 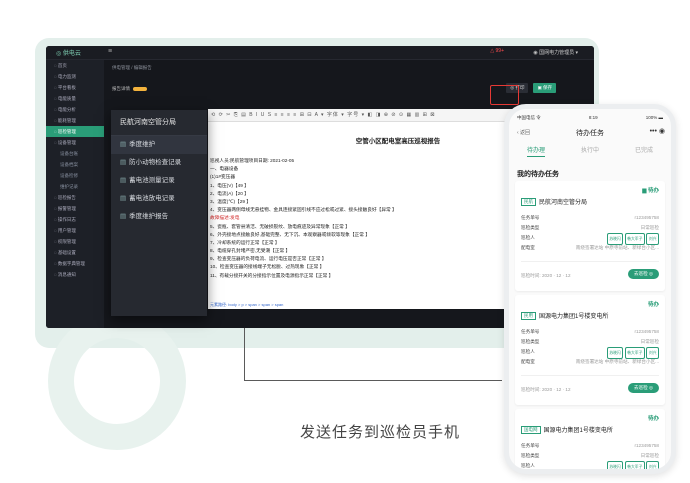 I want to click on card-header: 国电网 国源电力集团1号楼变电所, so click(x=567, y=430).